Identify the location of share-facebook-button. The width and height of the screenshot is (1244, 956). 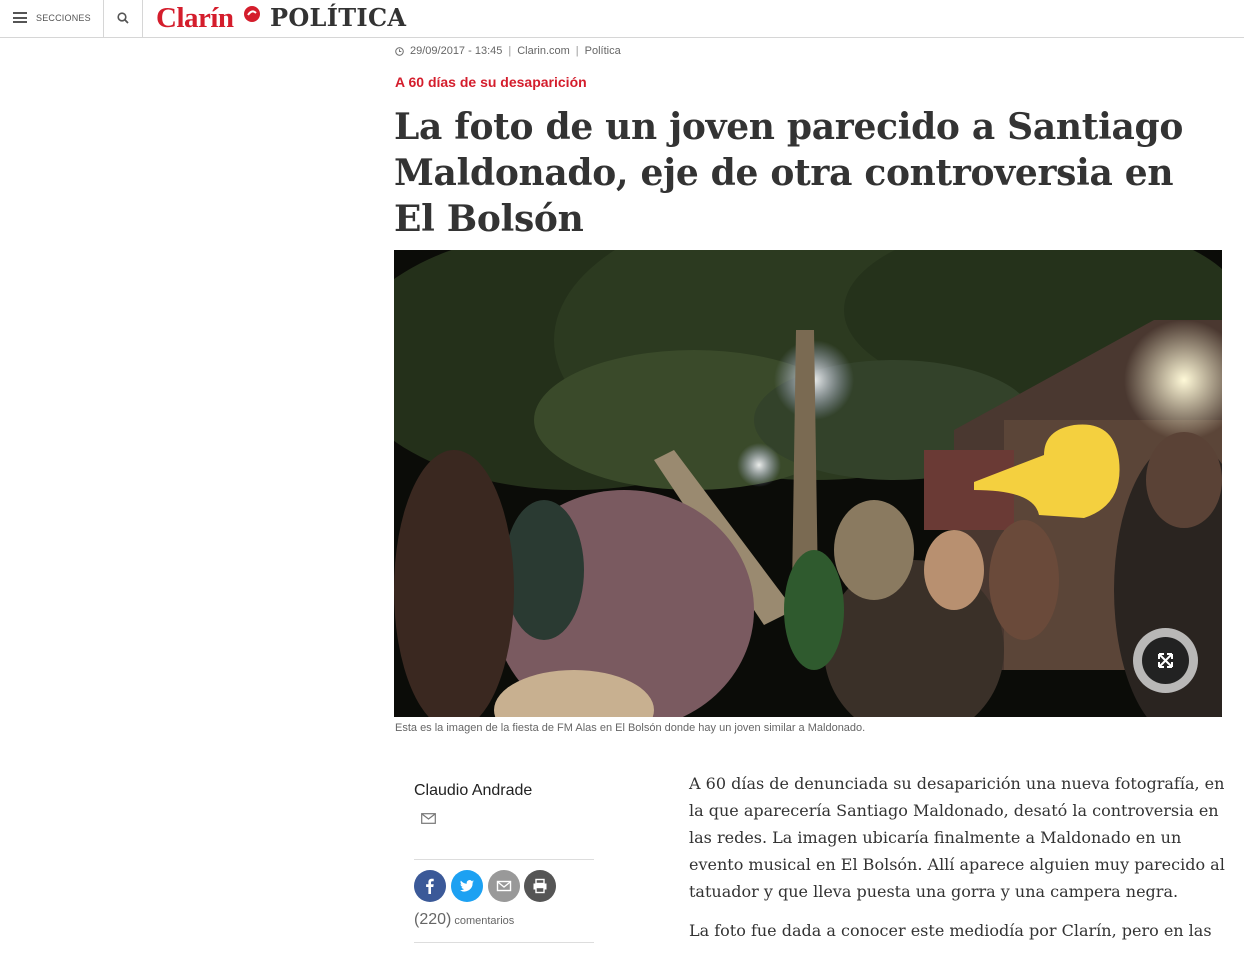
(430, 886).